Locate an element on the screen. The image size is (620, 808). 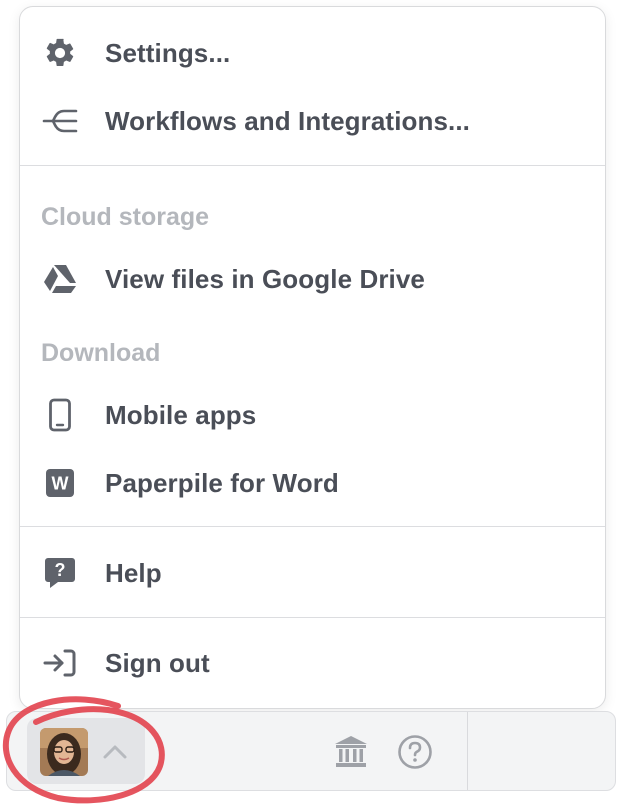
menu-item-paperpile-word: W Paperpile for Word is located at coordinates (312, 483).